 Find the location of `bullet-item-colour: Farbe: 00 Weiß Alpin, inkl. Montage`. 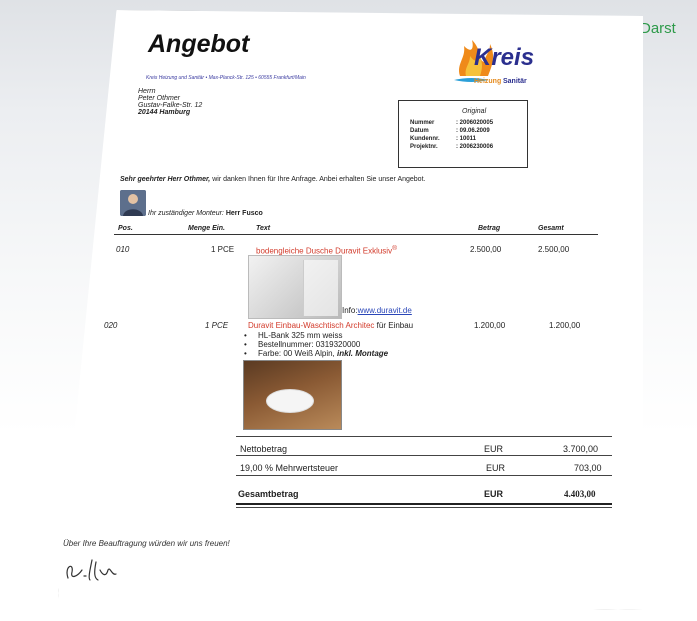

bullet-item-colour: Farbe: 00 Weiß Alpin, inkl. Montage is located at coordinates (316, 353).